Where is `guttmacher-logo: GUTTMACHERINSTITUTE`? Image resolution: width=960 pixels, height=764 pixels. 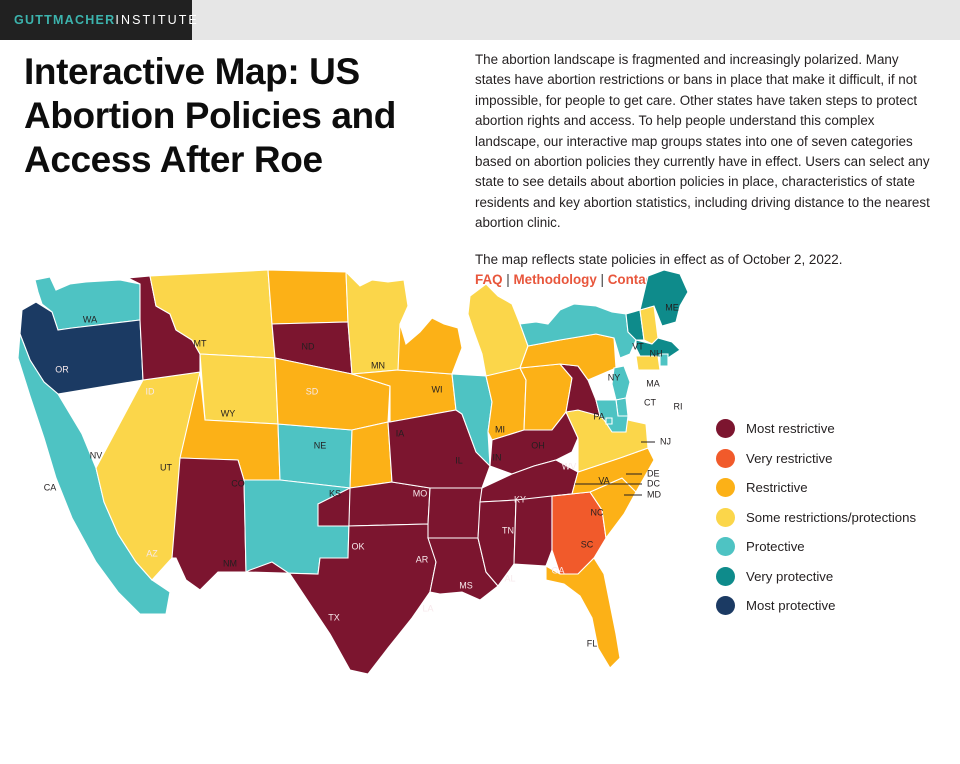 guttmacher-logo: GUTTMACHERINSTITUTE is located at coordinates (98, 20).